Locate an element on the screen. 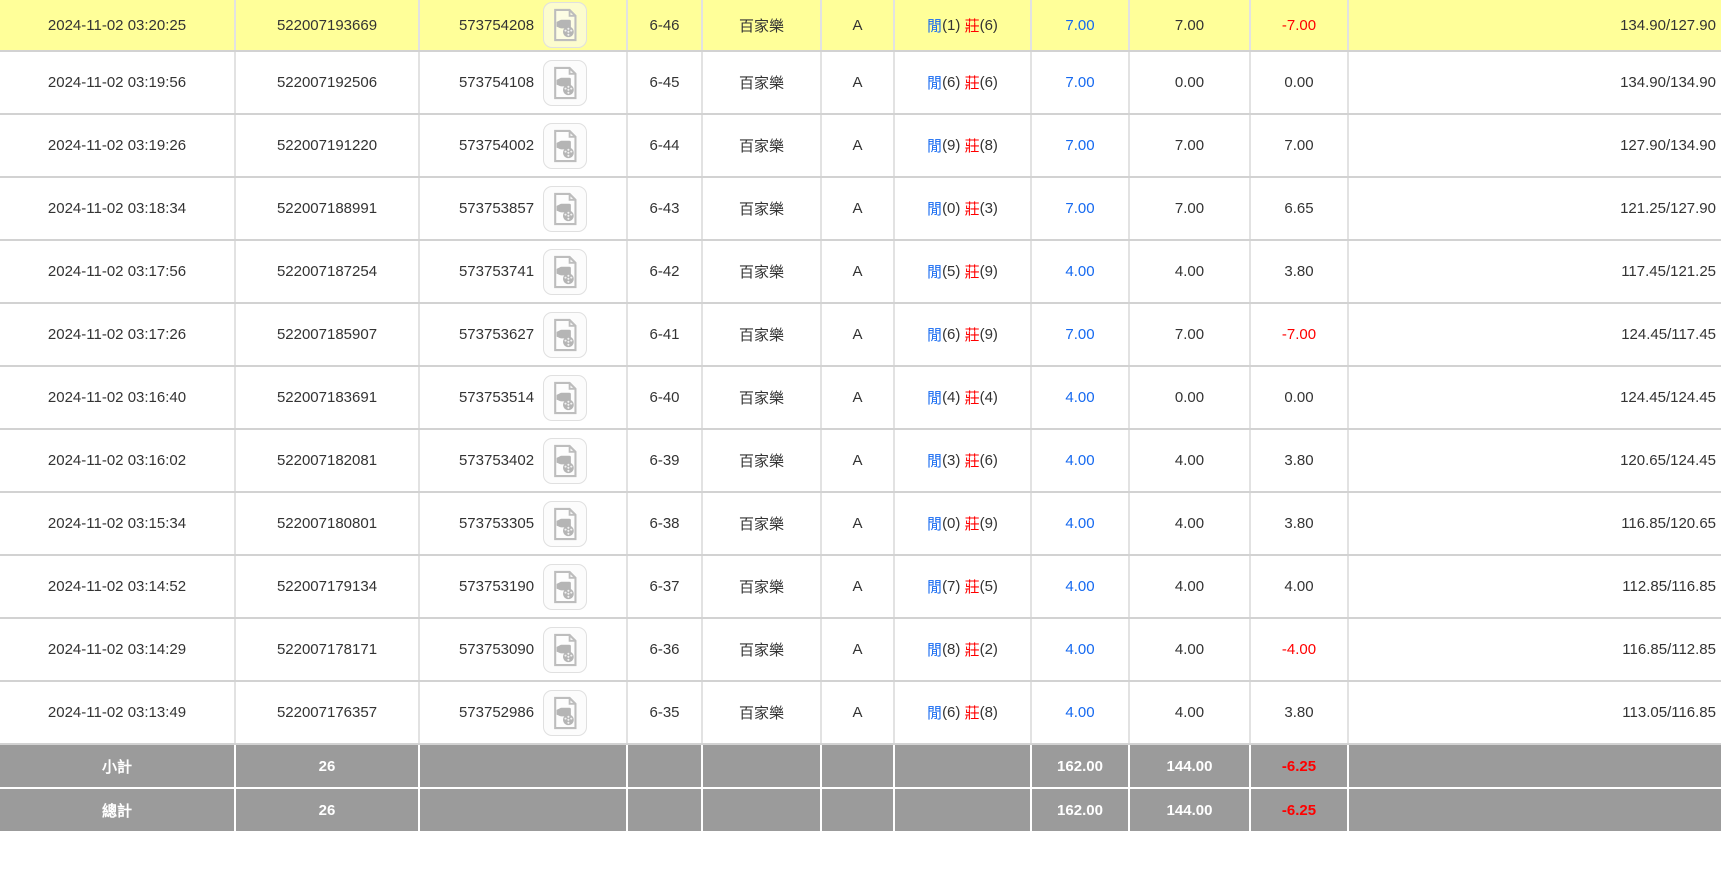 This screenshot has width=1721, height=890. banker-score: (6) is located at coordinates (988, 460).